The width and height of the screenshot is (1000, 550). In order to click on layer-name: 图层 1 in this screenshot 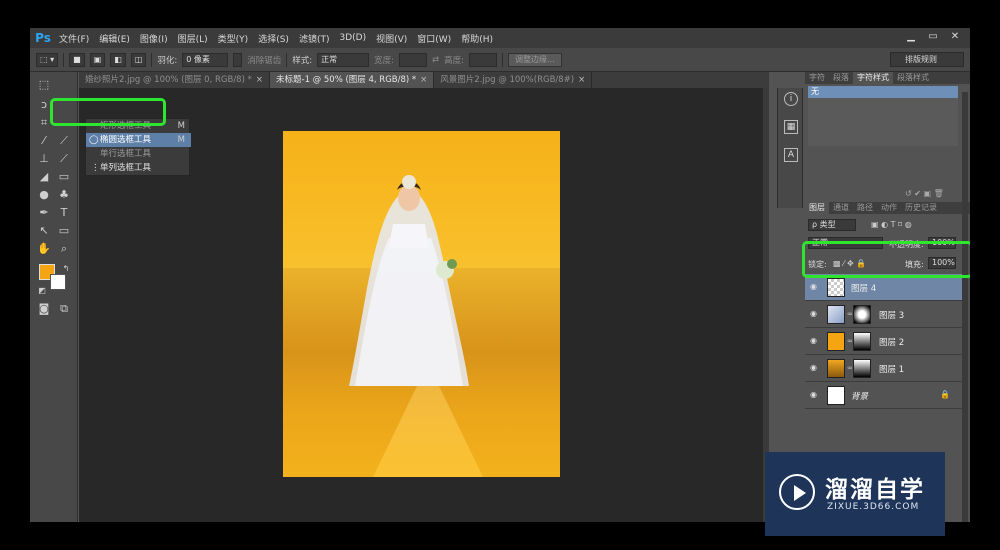, I will do `click(892, 370)`.